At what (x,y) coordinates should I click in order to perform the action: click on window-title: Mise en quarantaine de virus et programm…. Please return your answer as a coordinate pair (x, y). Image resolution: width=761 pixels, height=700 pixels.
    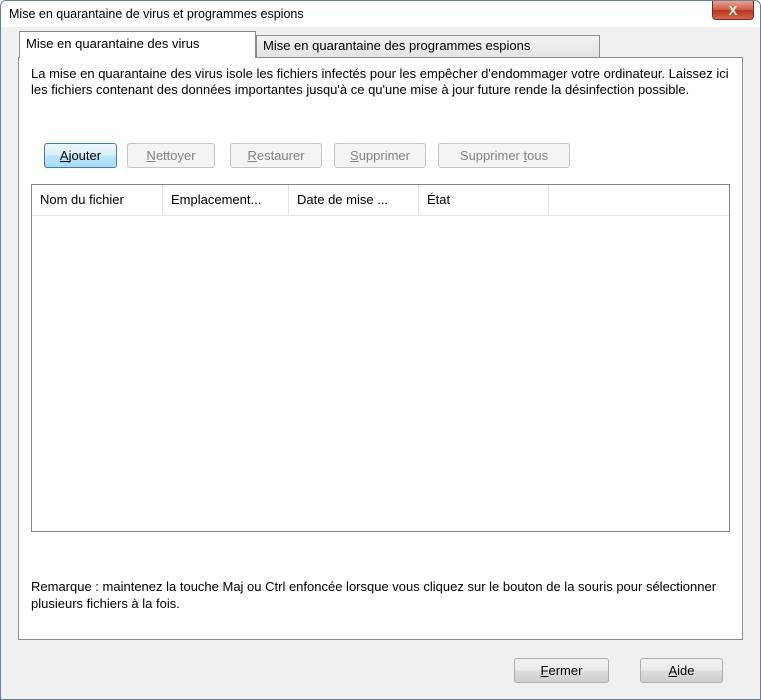
    Looking at the image, I should click on (156, 14).